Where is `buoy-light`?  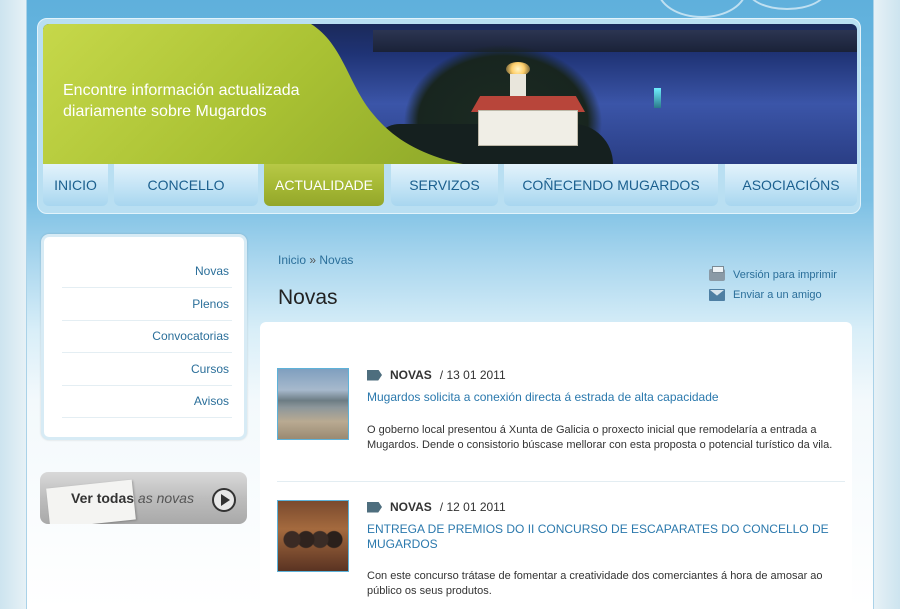
buoy-light is located at coordinates (657, 98).